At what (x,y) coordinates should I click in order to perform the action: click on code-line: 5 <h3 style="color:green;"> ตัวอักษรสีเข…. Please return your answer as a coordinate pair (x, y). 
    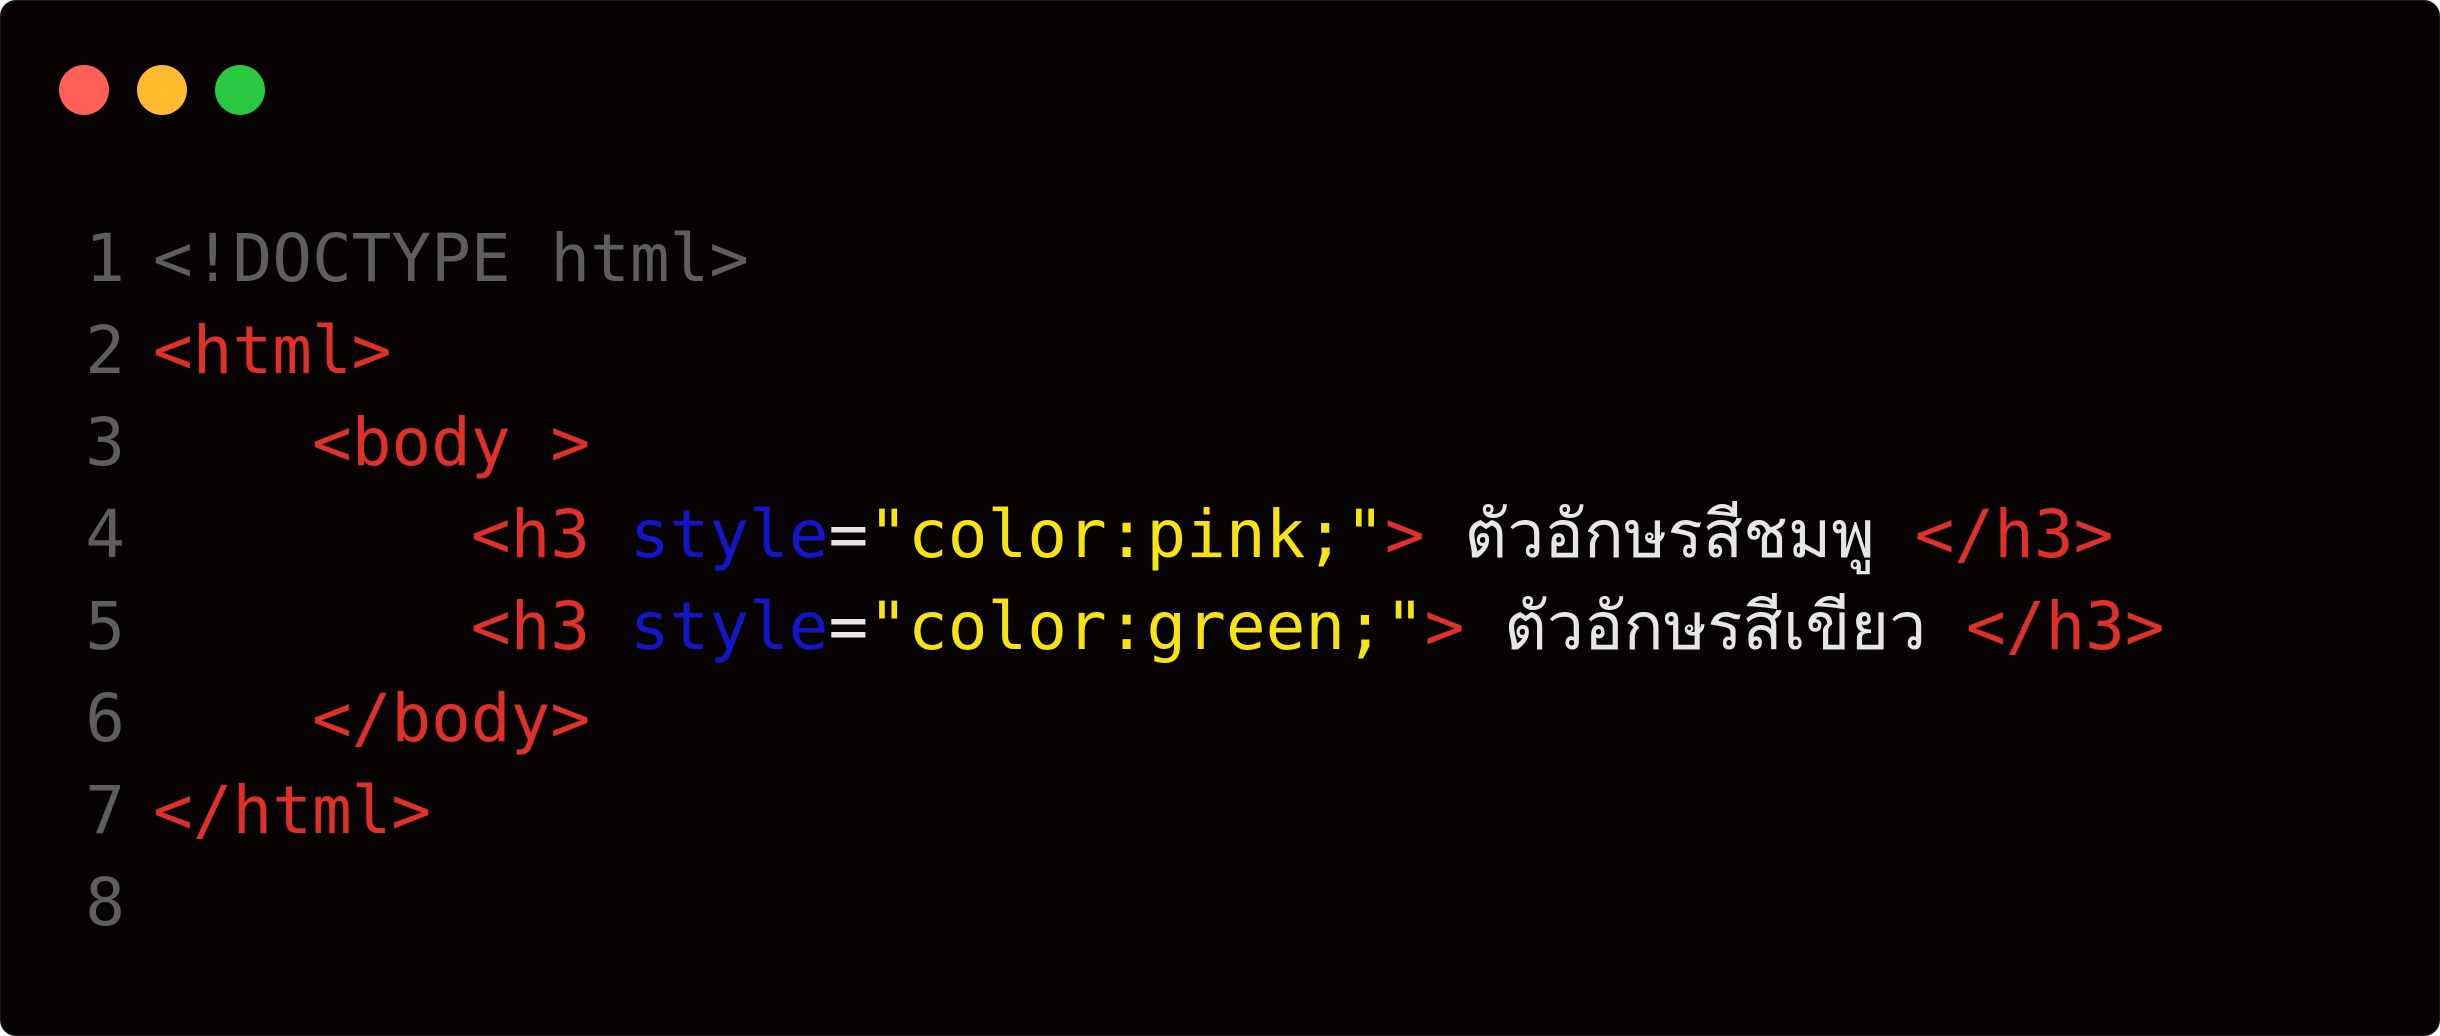
    Looking at the image, I should click on (1083, 627).